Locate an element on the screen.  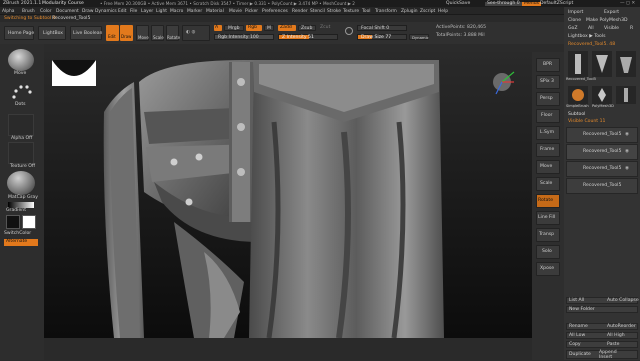
draw-size-slider: Draw Size 77 is located at coordinates (382, 37).